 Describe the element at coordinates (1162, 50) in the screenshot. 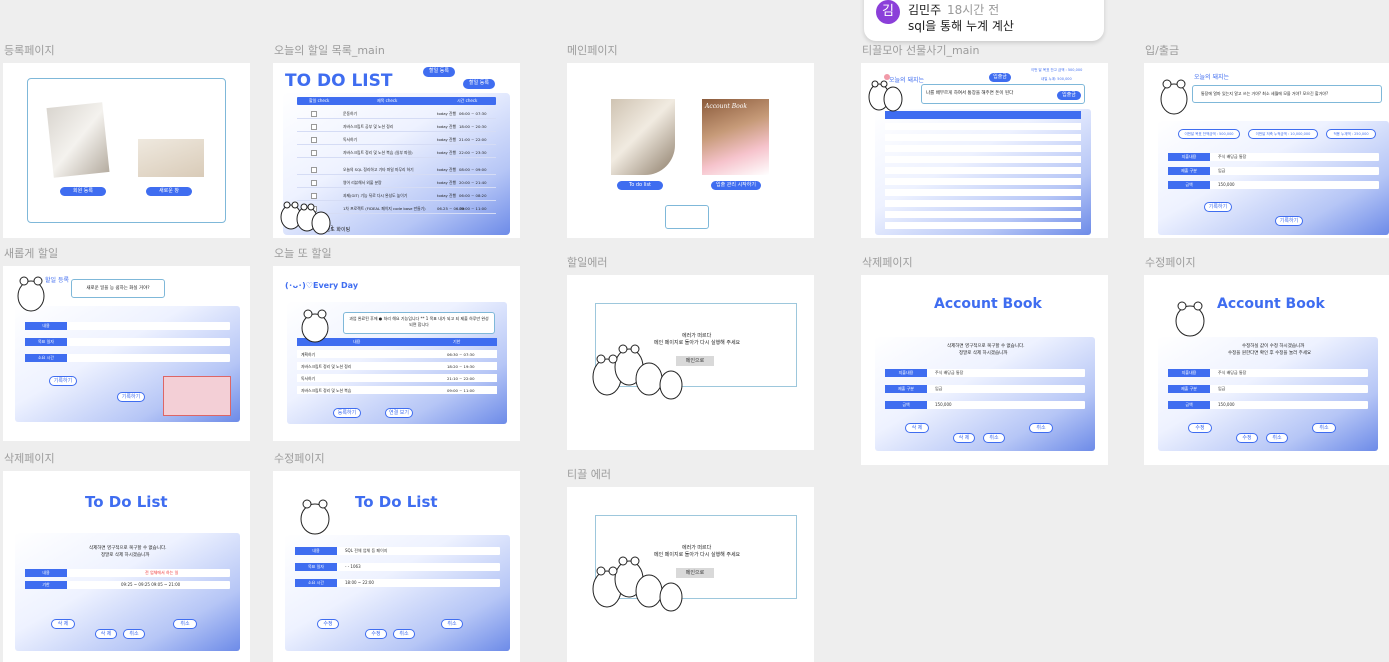

I see `frame-label-inout: 입/출금` at that location.